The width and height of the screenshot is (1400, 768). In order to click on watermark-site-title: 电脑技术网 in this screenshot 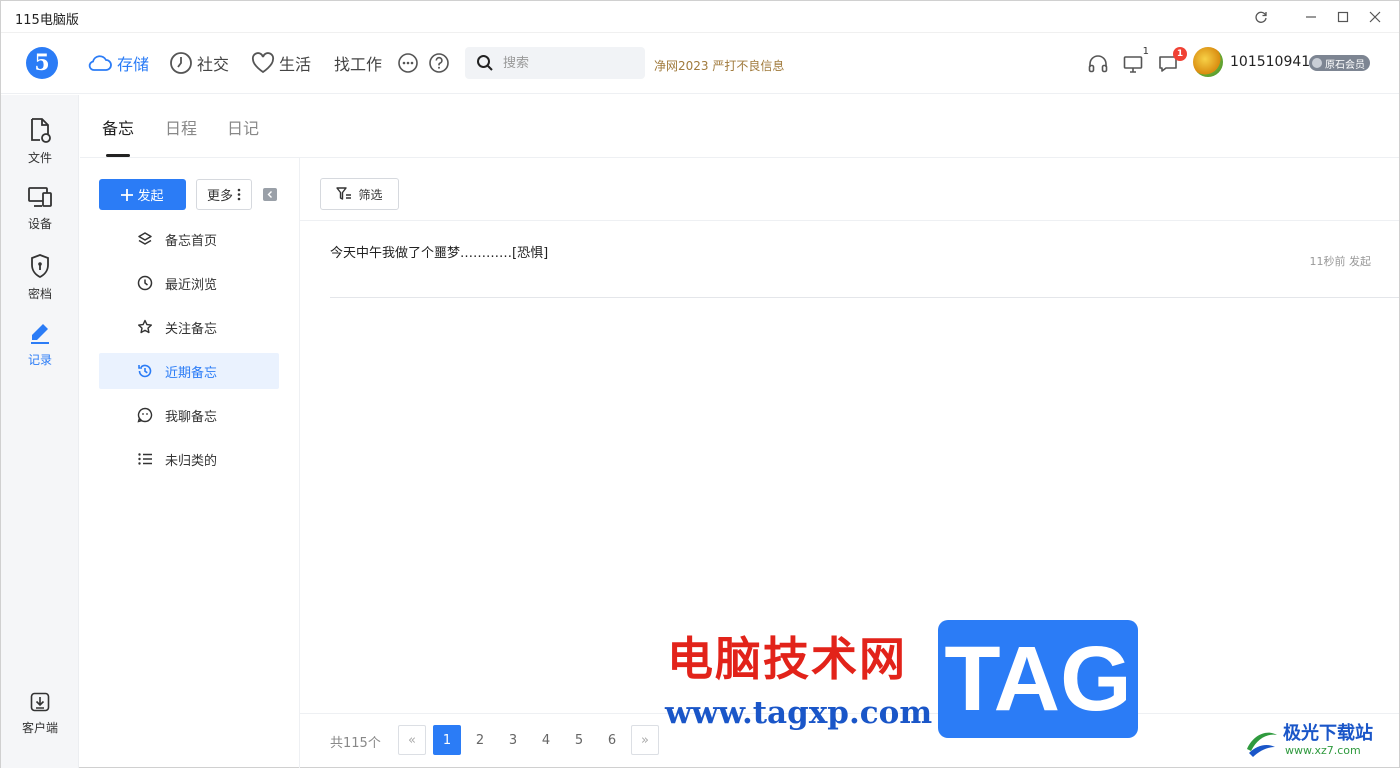, I will do `click(787, 659)`.